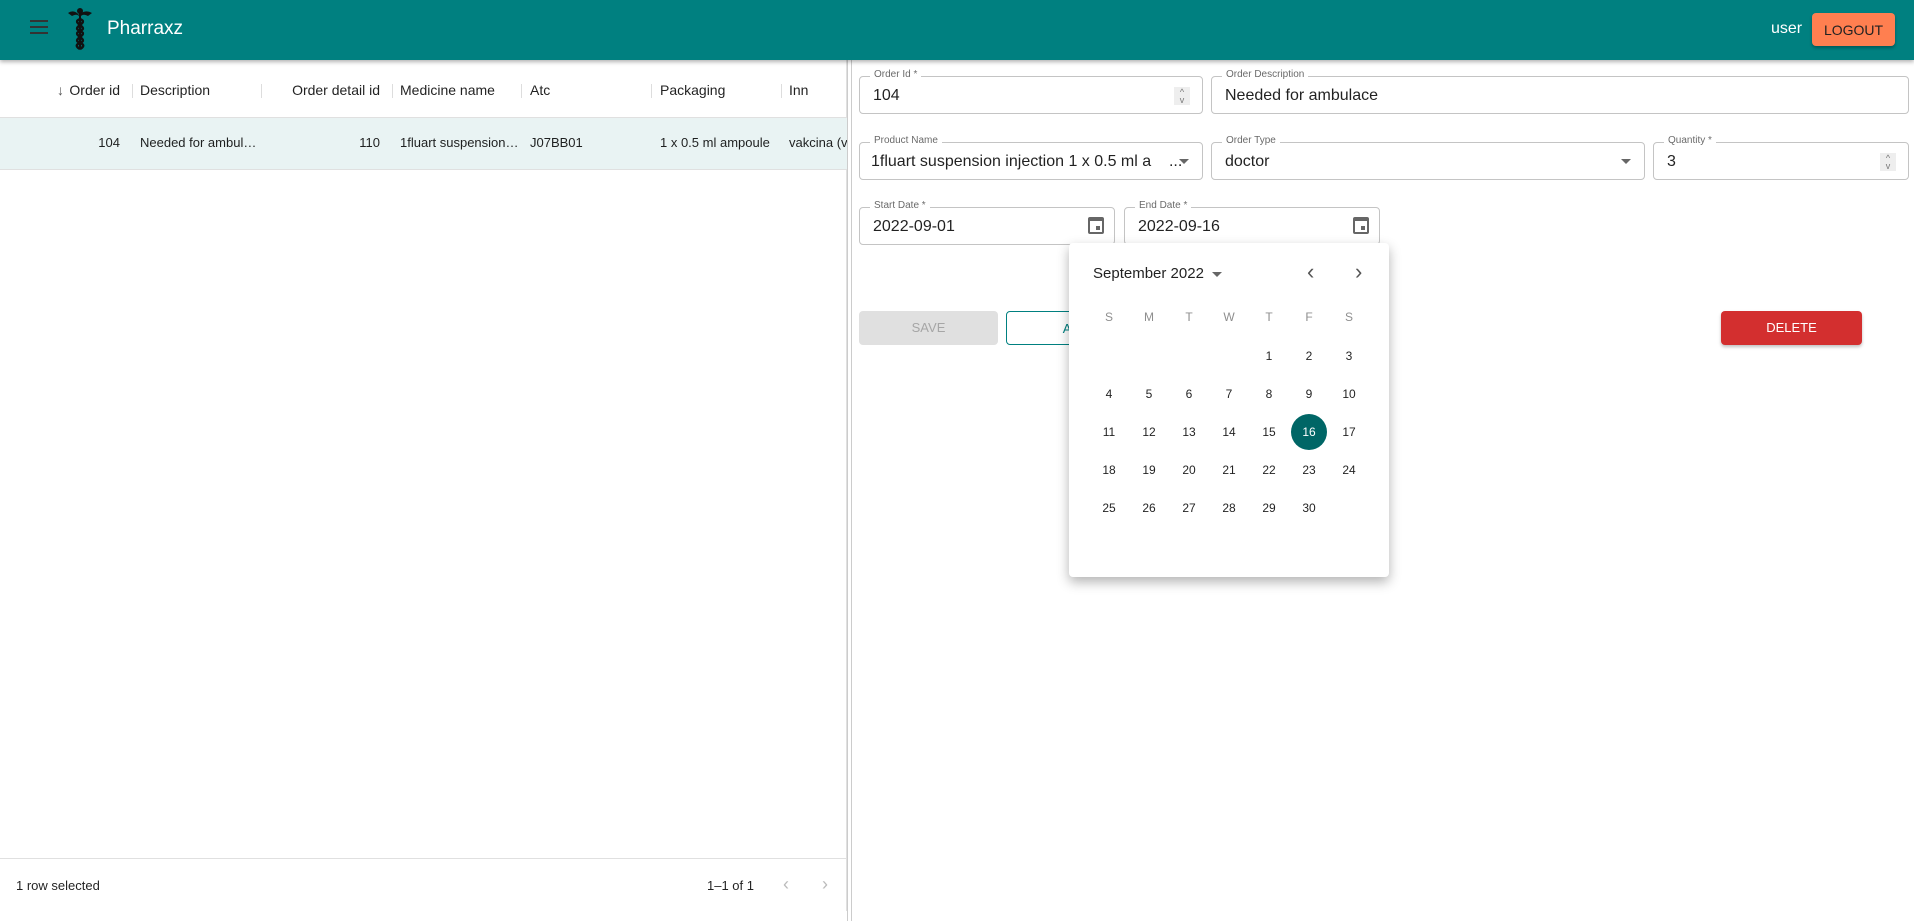 This screenshot has height=921, width=1914. Describe the element at coordinates (1309, 470) in the screenshot. I see `calendar-day: 23` at that location.